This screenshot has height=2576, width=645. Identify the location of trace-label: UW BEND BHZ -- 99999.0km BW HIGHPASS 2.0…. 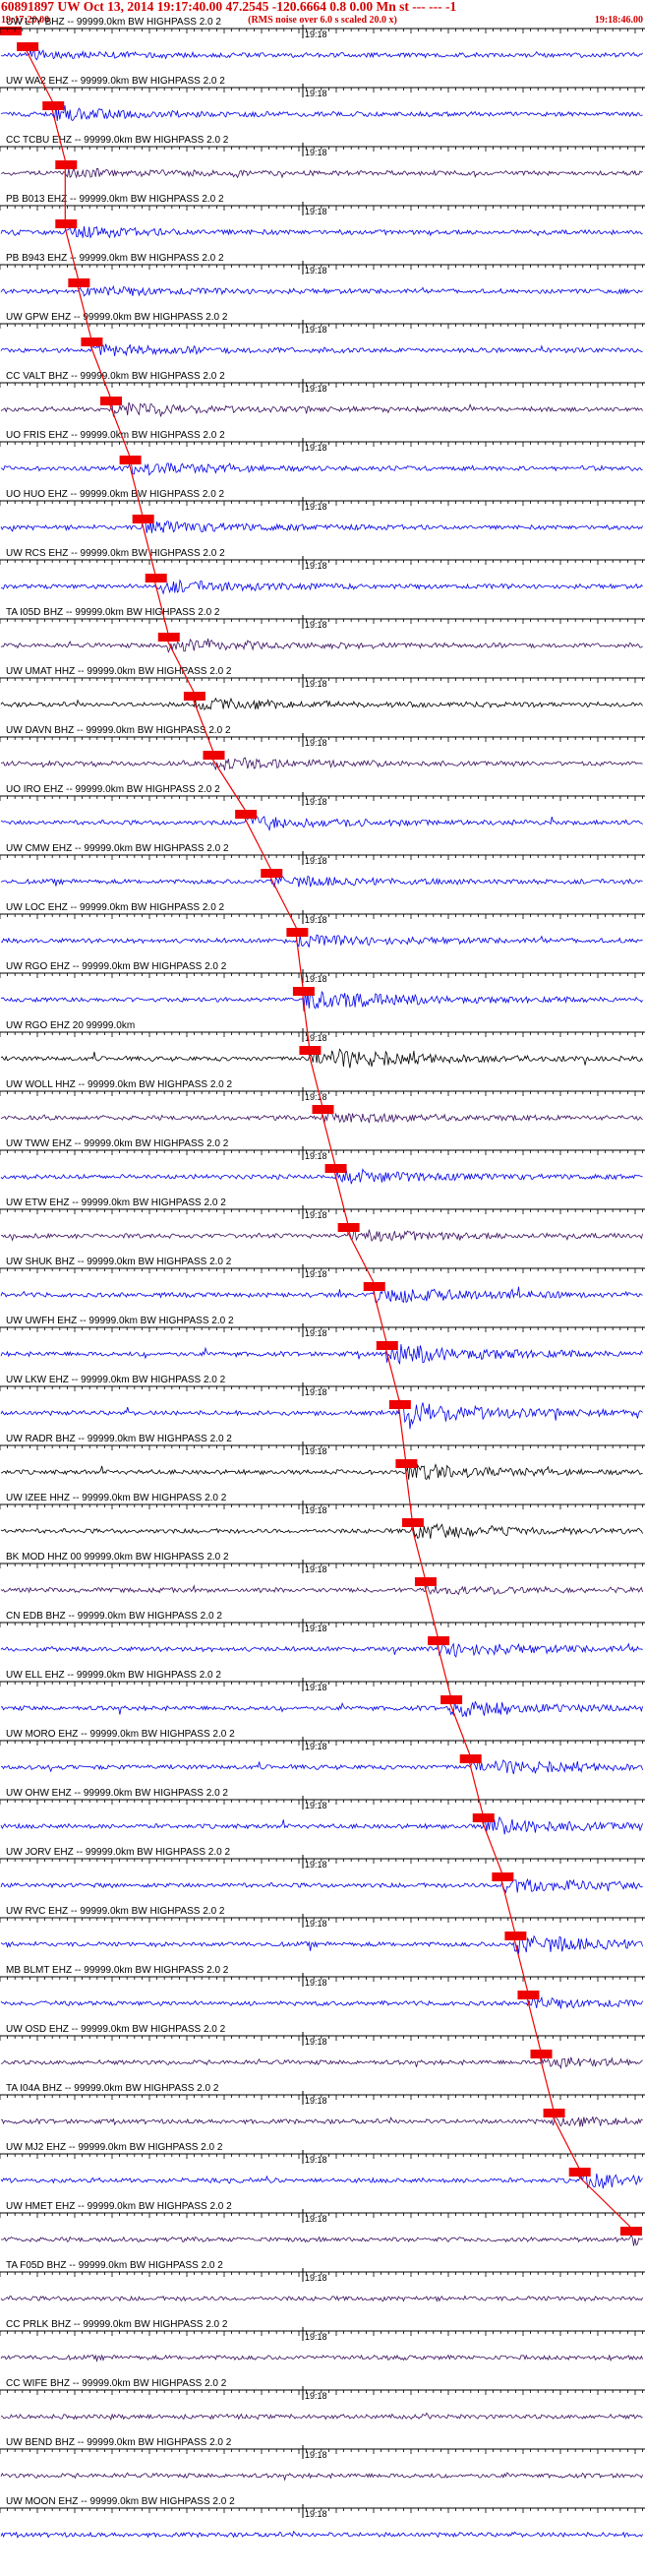
(119, 2442).